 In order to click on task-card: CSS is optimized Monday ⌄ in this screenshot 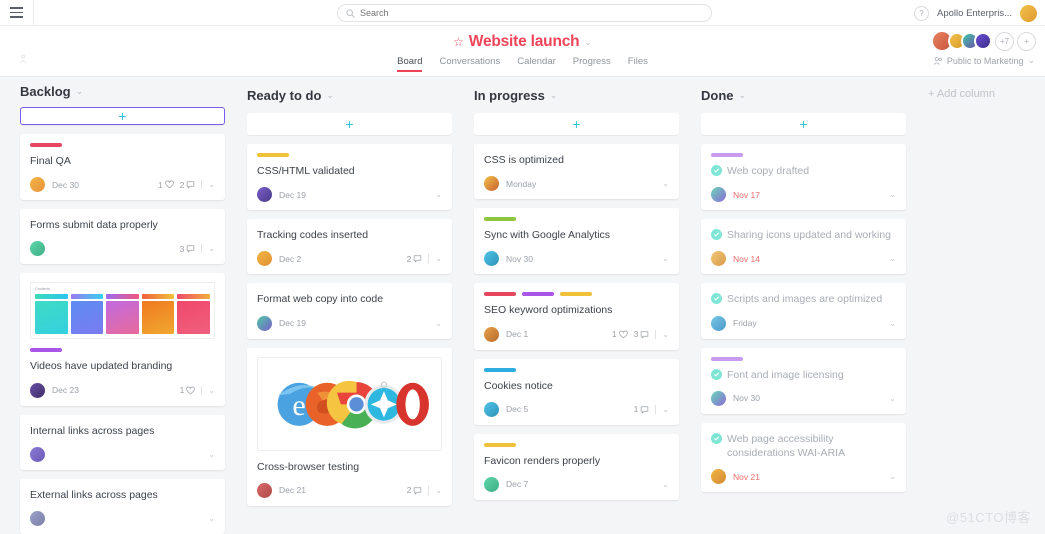, I will do `click(576, 172)`.